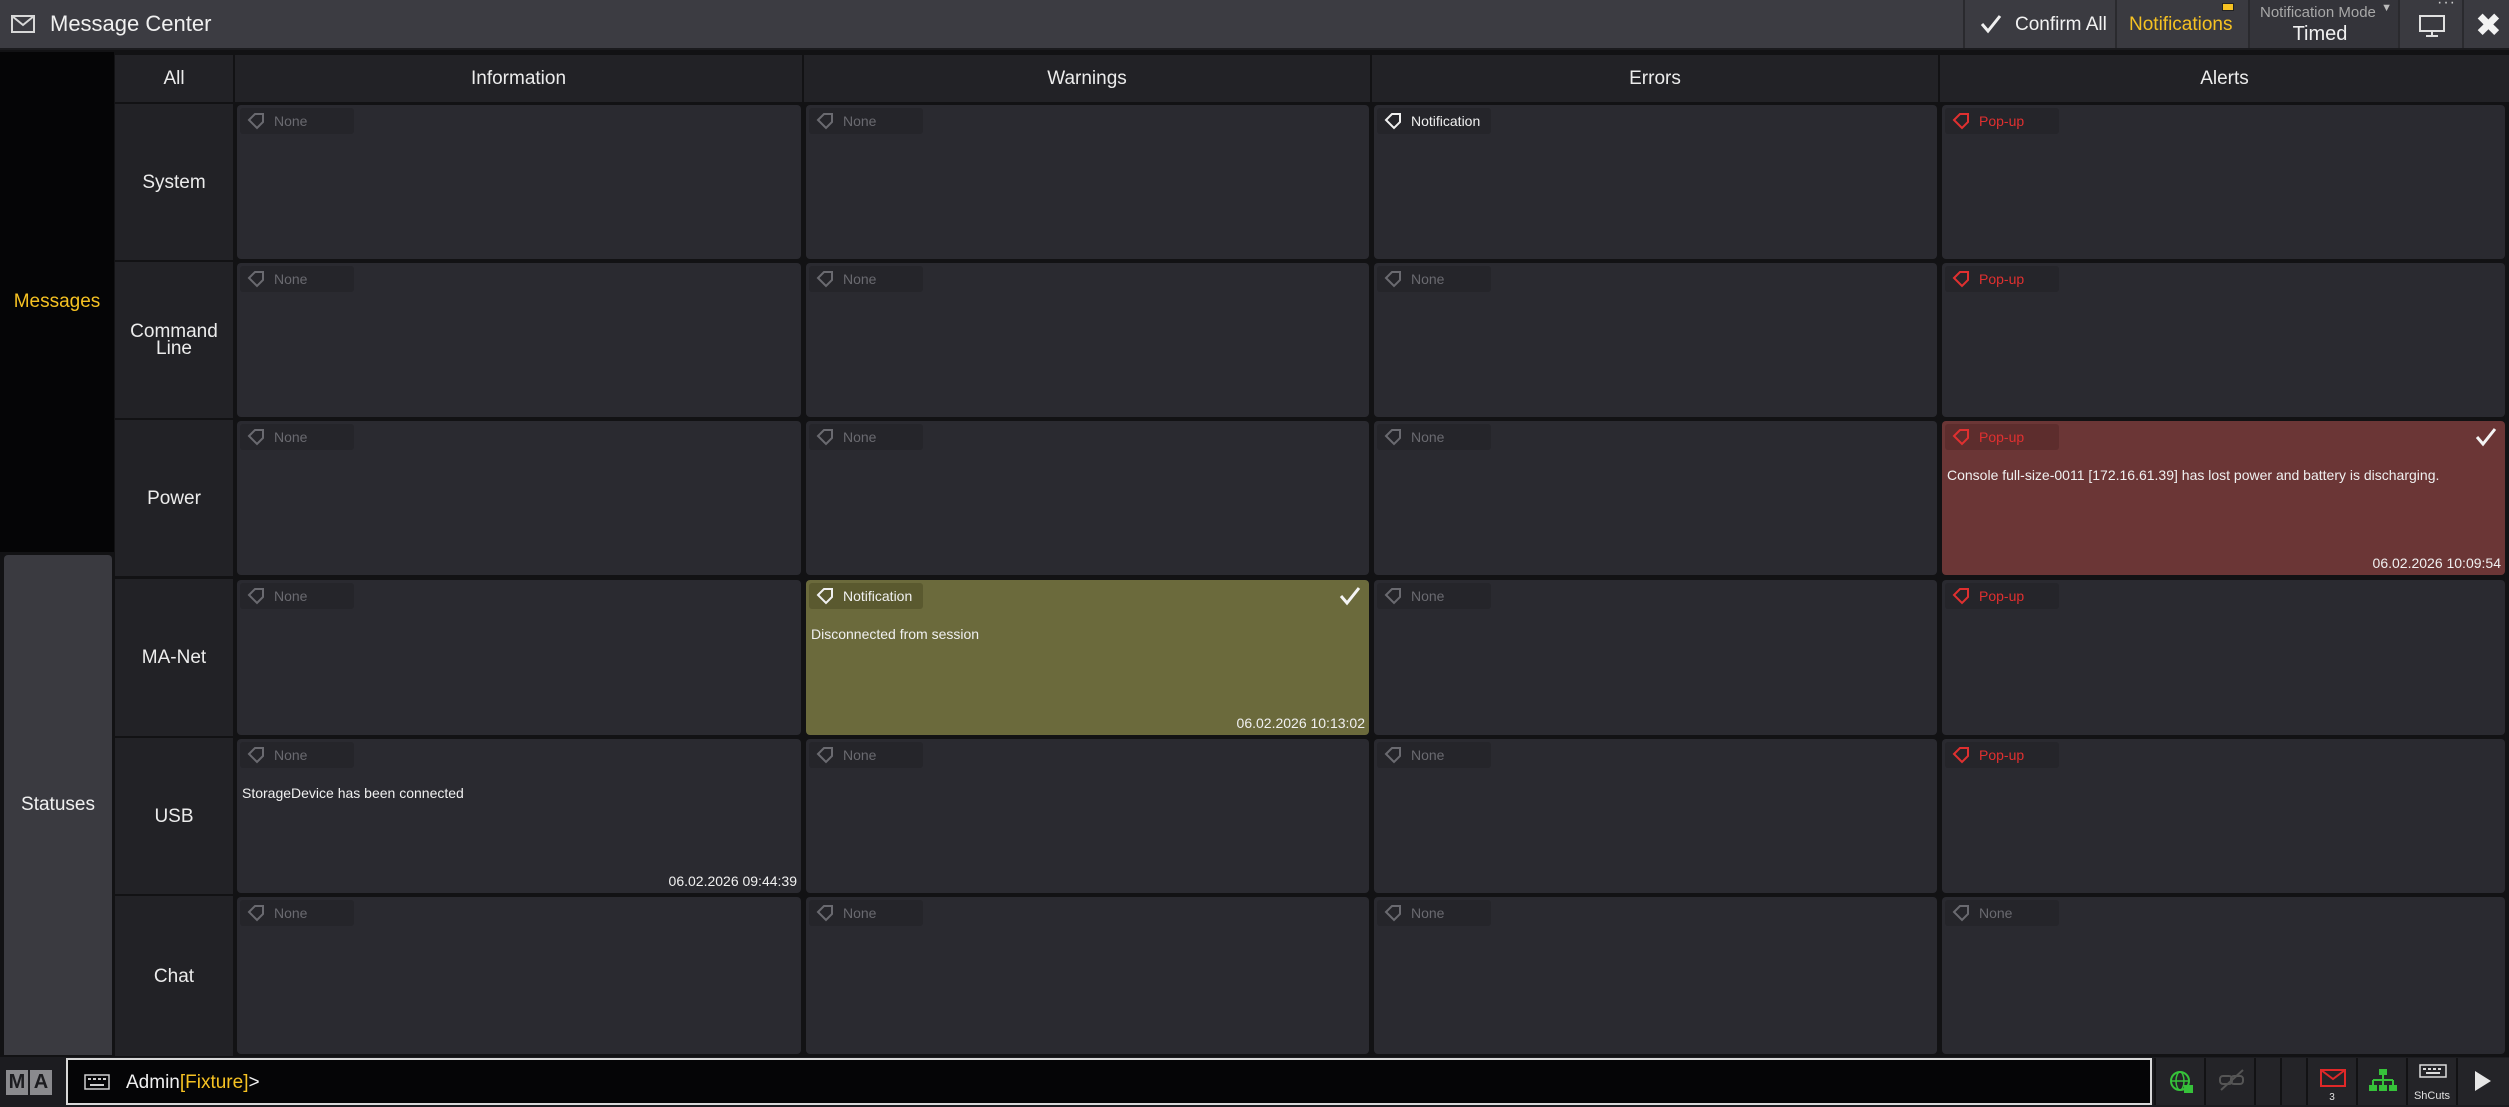 Image resolution: width=2509 pixels, height=1107 pixels. I want to click on cell-command-line-errors: None, so click(1655, 340).